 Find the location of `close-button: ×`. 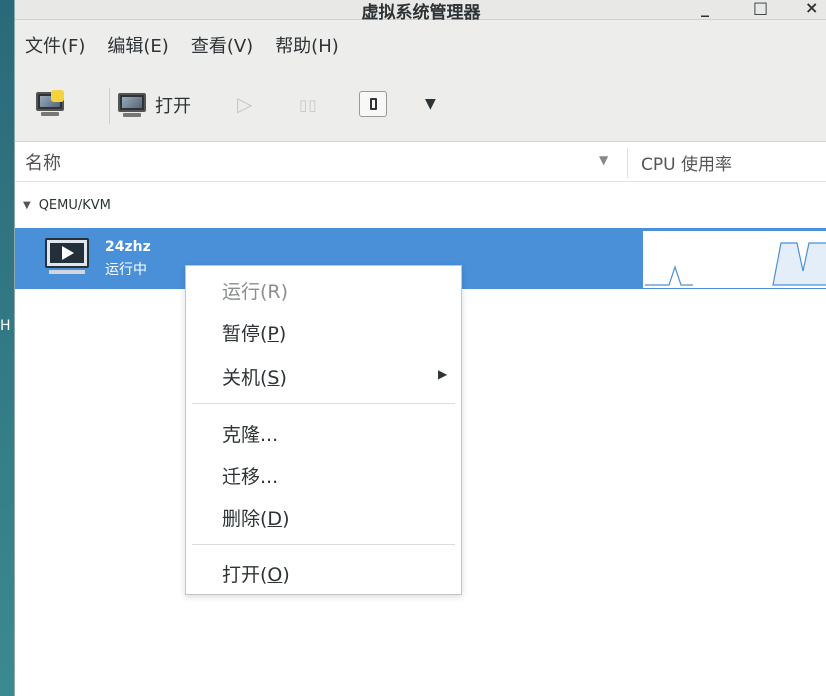

close-button: × is located at coordinates (811, 8).